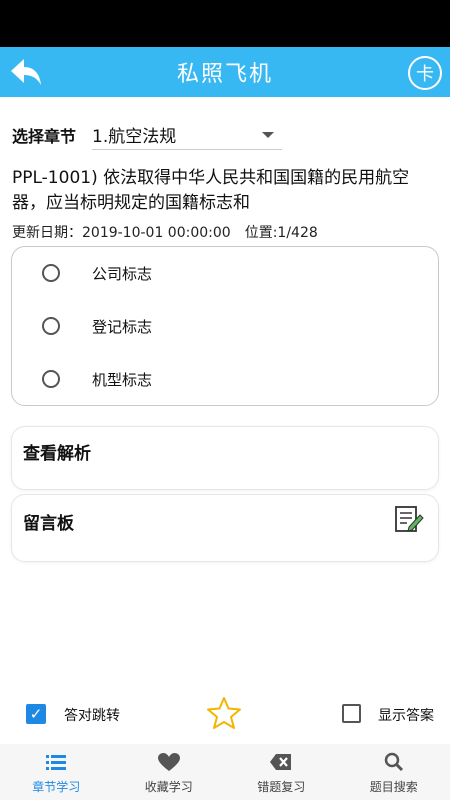  Describe the element at coordinates (169, 772) in the screenshot. I see `tab-favorites: 收藏学习` at that location.